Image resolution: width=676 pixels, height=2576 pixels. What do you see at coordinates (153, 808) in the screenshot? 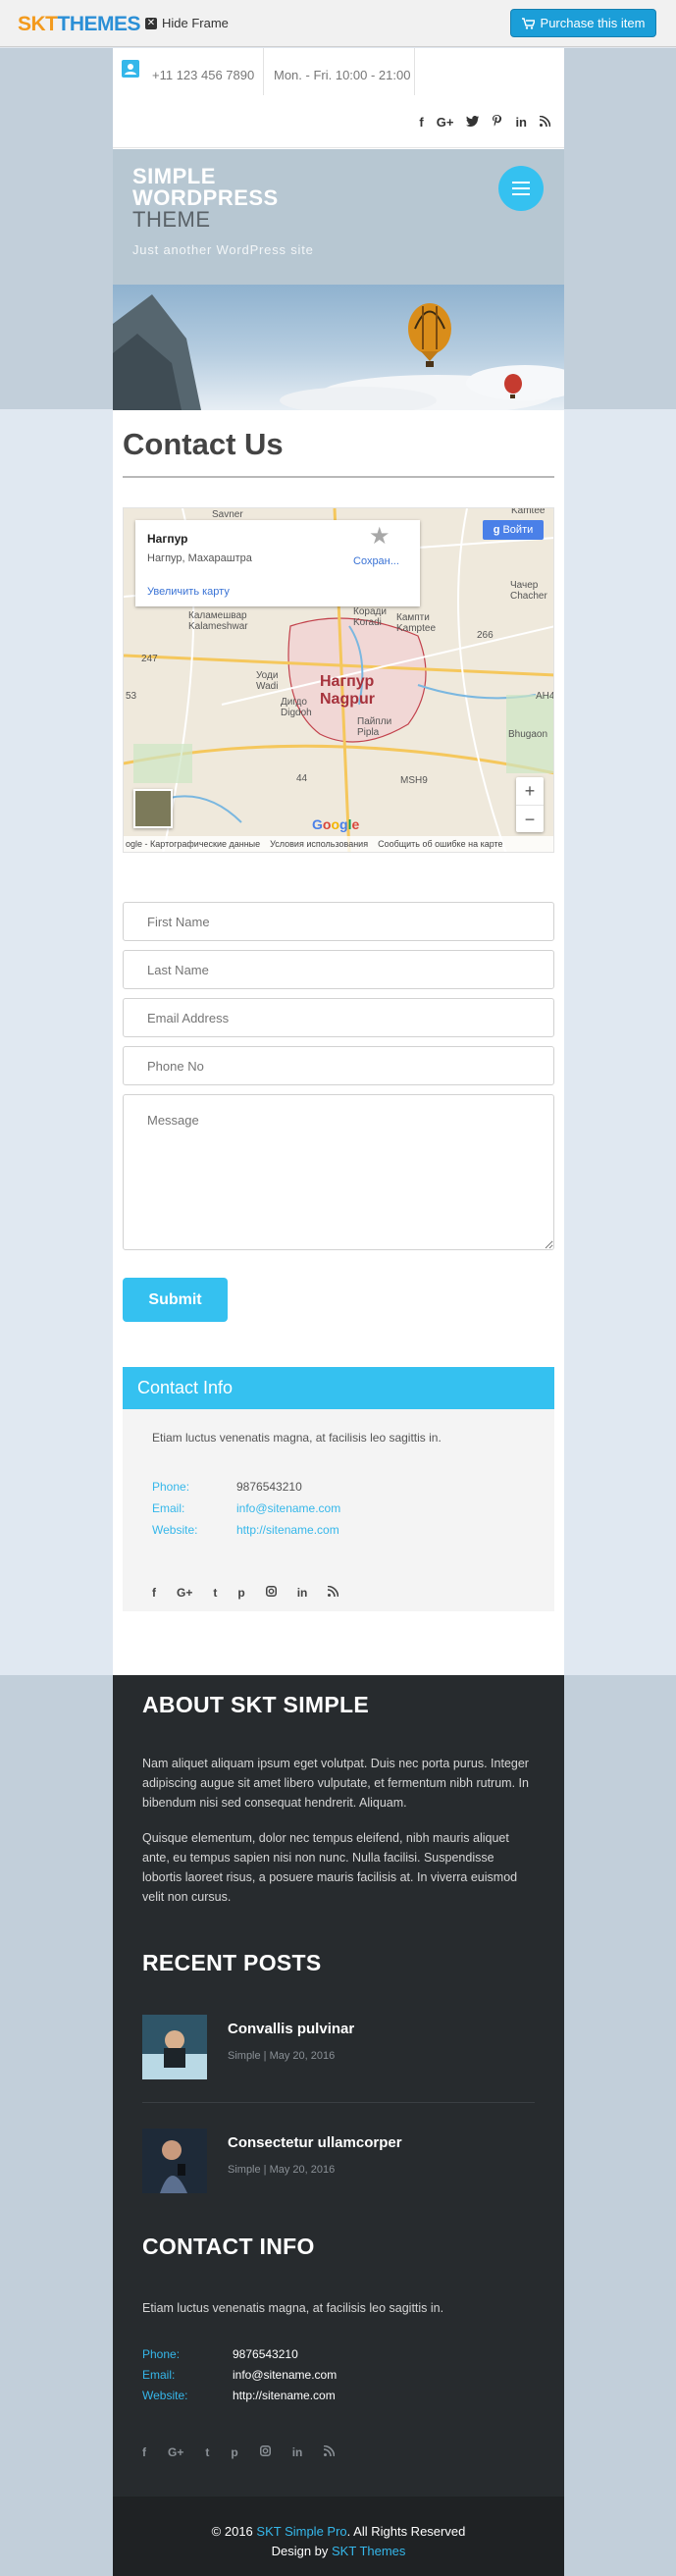
I see `satellite-view-thumbnail` at bounding box center [153, 808].